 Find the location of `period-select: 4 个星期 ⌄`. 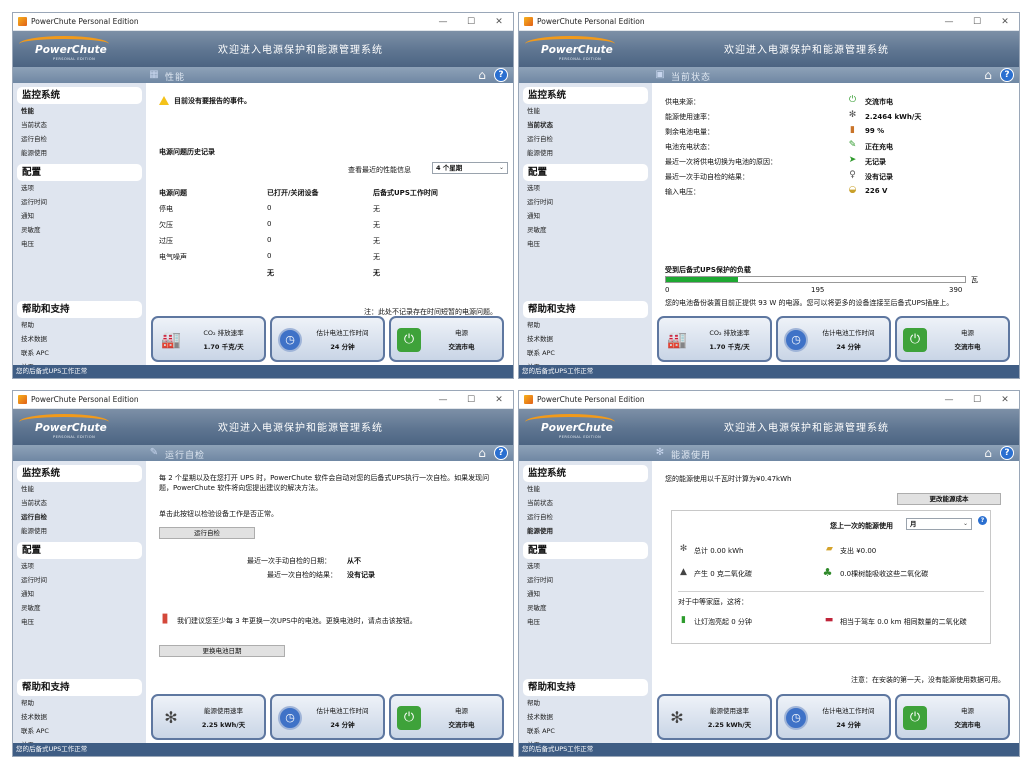

period-select: 4 个星期 ⌄ is located at coordinates (470, 168).